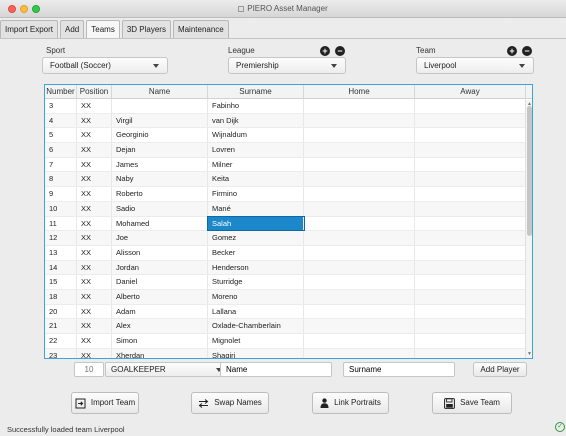  Describe the element at coordinates (527, 51) in the screenshot. I see `remove-team-button: −` at that location.